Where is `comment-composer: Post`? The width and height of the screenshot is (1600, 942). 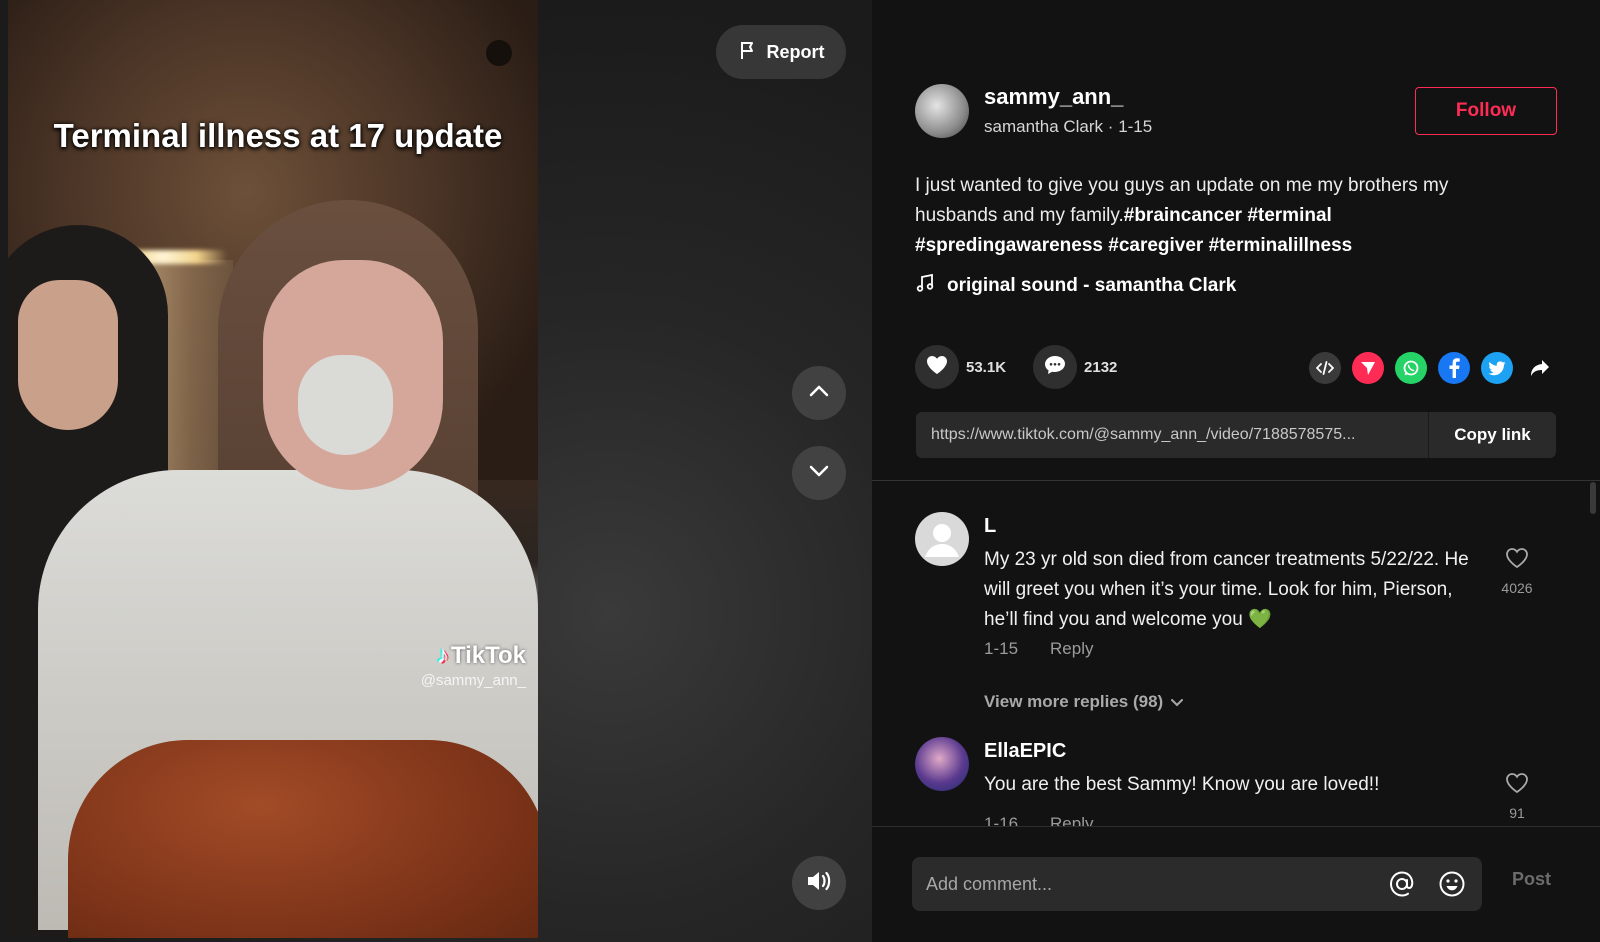 comment-composer: Post is located at coordinates (1236, 884).